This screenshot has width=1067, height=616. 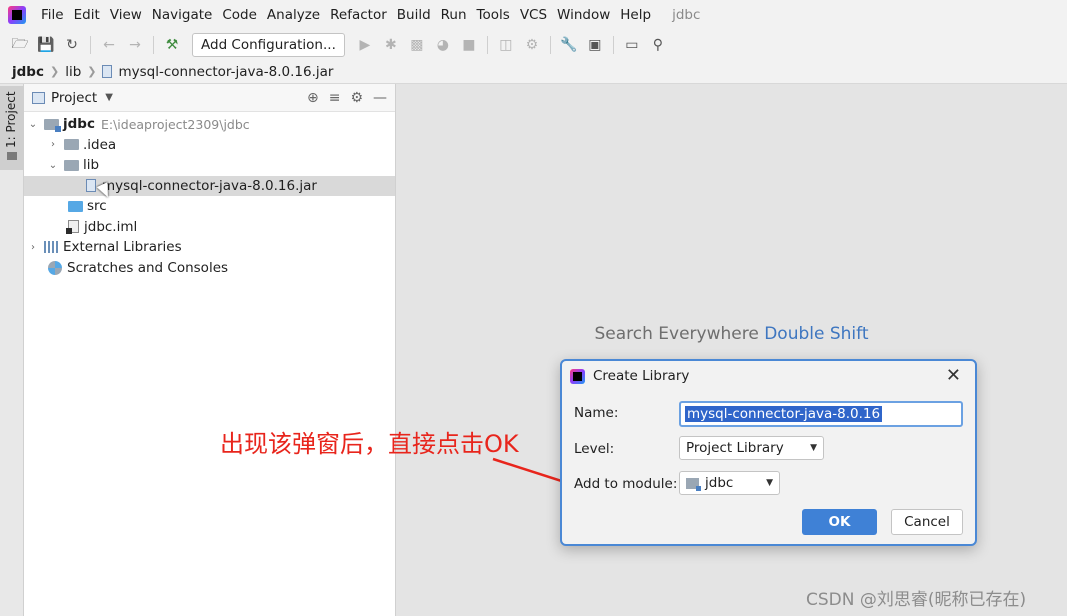 I want to click on run-icon: ▶, so click(x=365, y=45).